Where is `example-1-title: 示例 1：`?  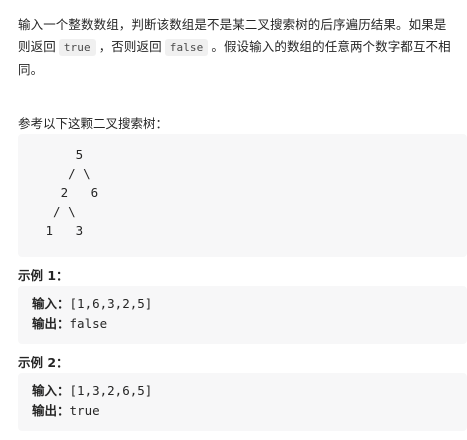
example-1-title: 示例 1： is located at coordinates (43, 275).